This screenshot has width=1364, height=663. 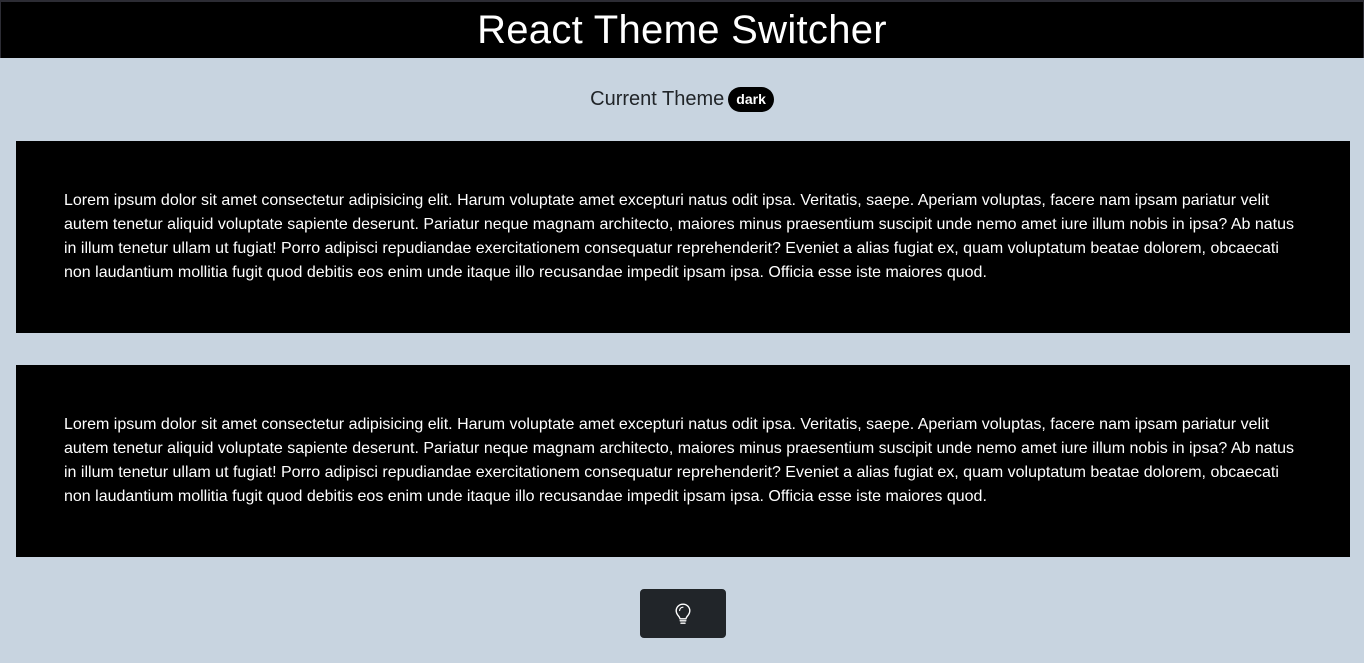 I want to click on app-header: React Theme Switcher, so click(x=682, y=30).